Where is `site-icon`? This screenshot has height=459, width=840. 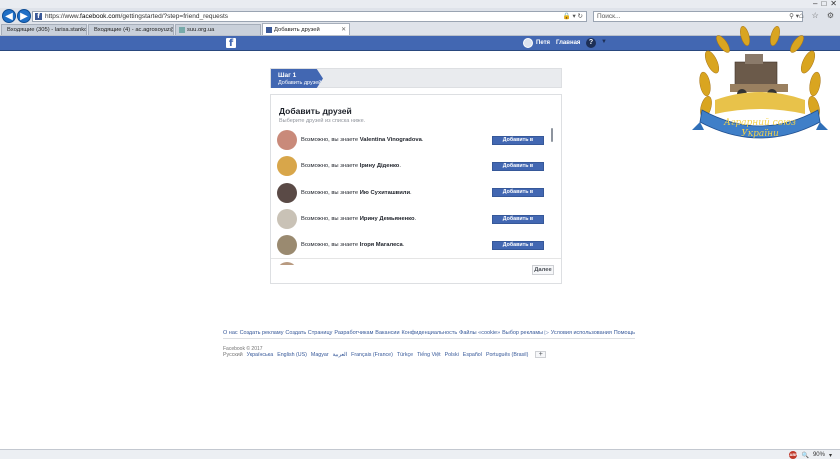
site-icon is located at coordinates (182, 30).